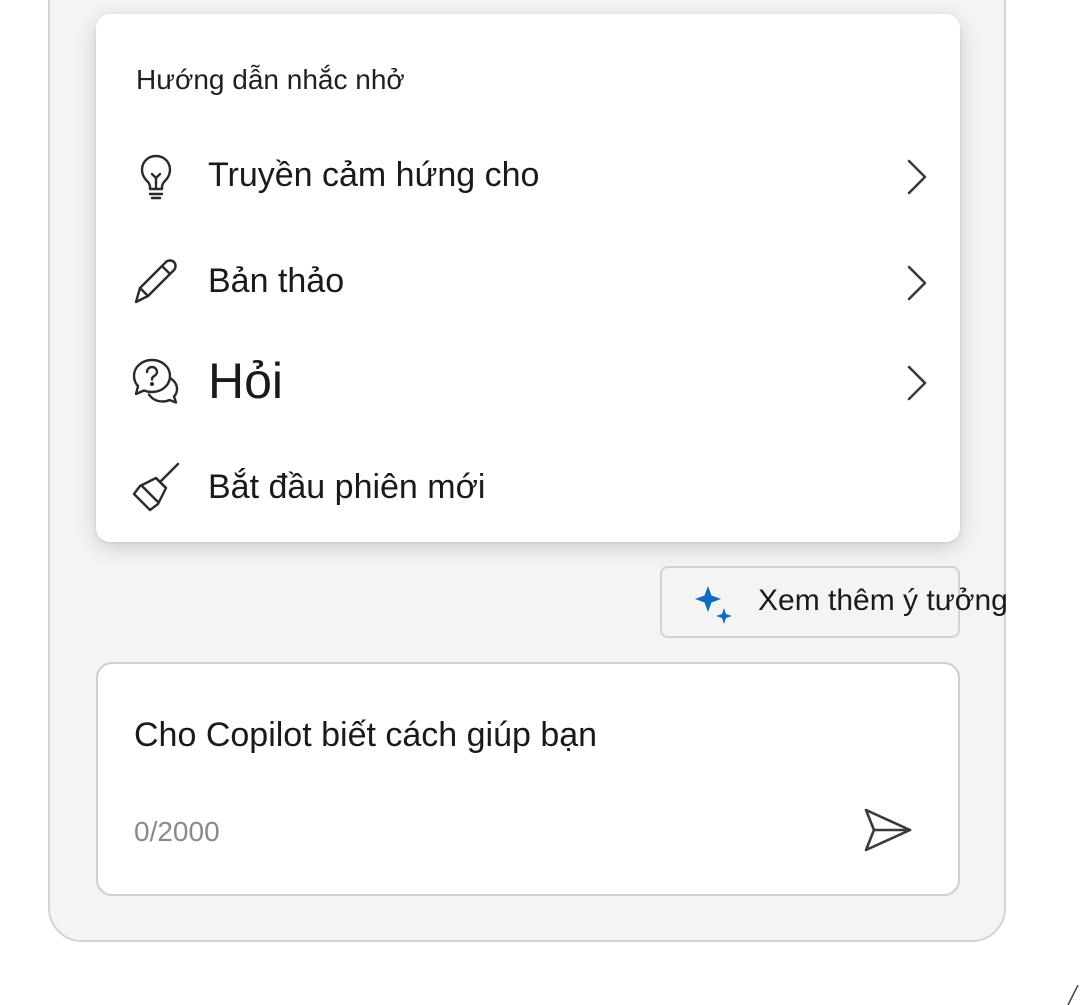 The width and height of the screenshot is (1080, 1005). I want to click on pencil-icon, so click(155, 281).